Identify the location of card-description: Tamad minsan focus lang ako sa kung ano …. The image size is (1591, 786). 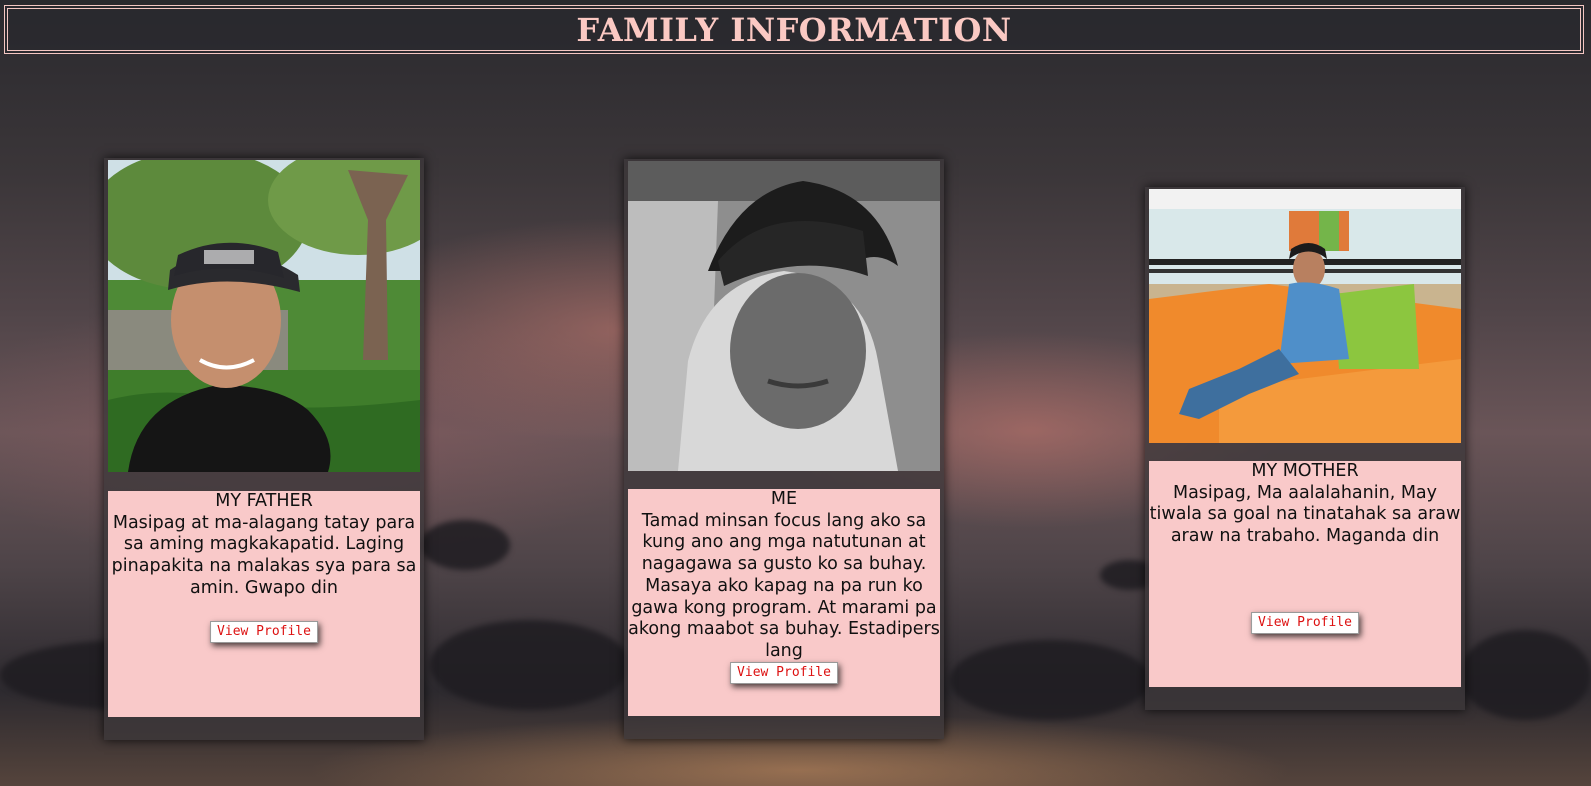
(784, 585).